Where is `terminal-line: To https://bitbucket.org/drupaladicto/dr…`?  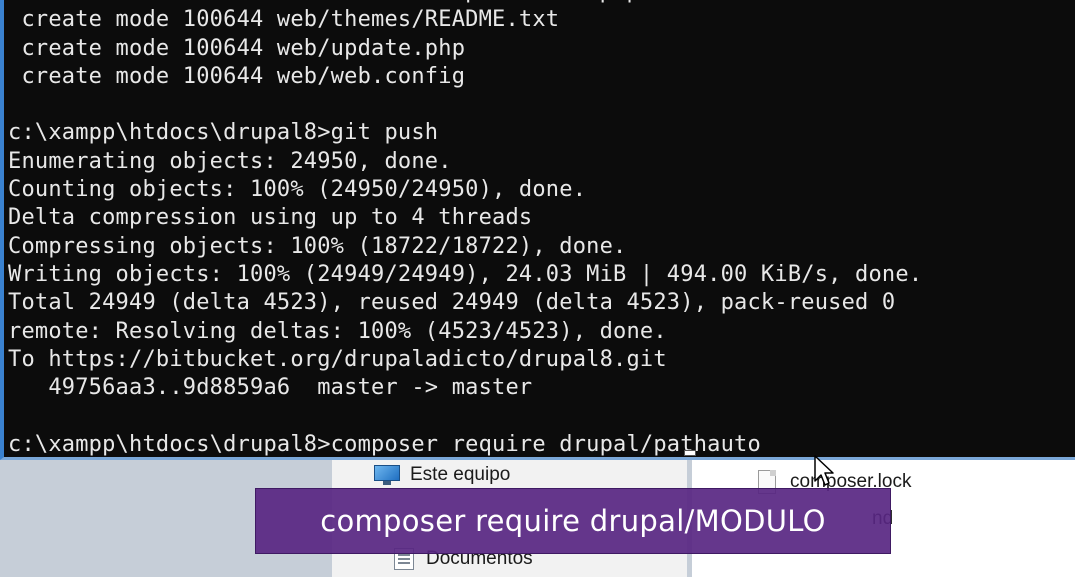 terminal-line: To https://bitbucket.org/drupaladicto/dr… is located at coordinates (337, 359).